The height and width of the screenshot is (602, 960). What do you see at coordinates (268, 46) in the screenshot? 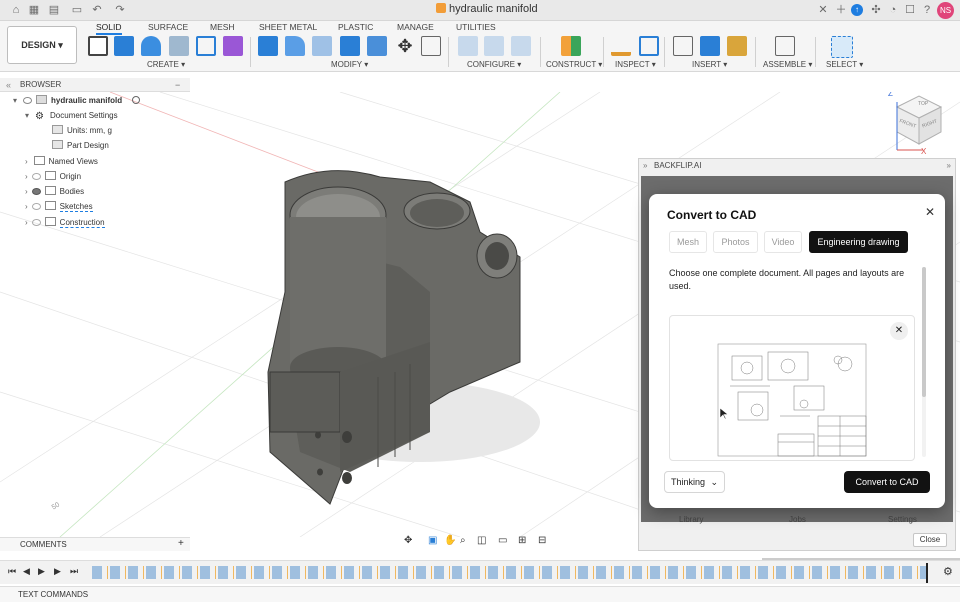
I see `press-pull-icon` at bounding box center [268, 46].